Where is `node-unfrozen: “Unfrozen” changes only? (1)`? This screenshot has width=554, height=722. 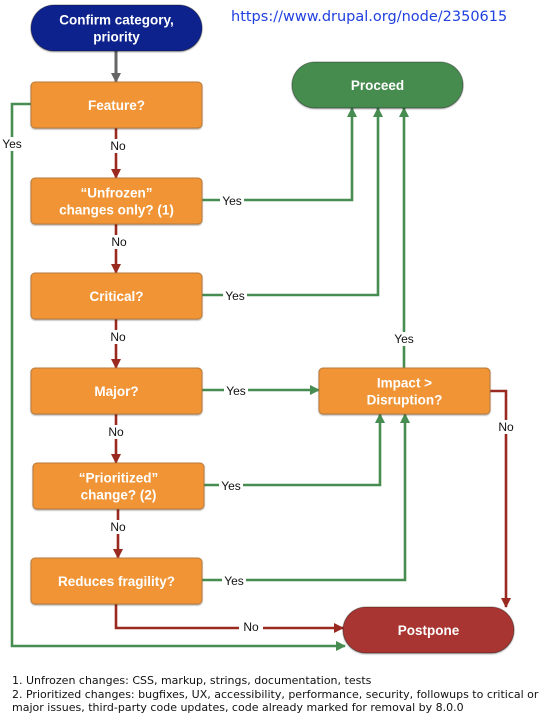 node-unfrozen: “Unfrozen” changes only? (1) is located at coordinates (116, 201).